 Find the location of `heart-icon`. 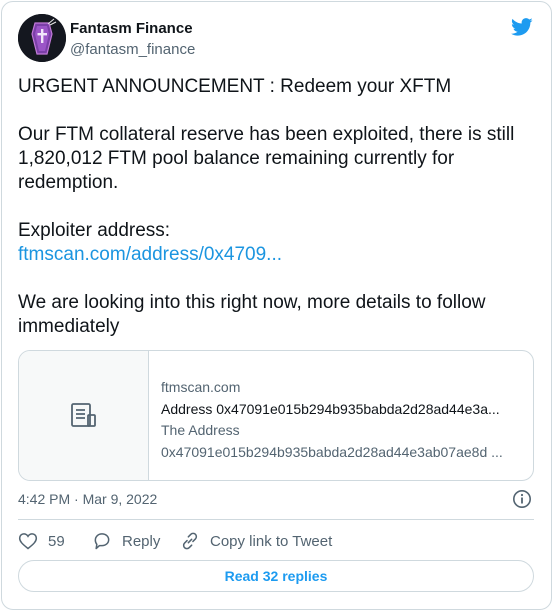

heart-icon is located at coordinates (28, 541).